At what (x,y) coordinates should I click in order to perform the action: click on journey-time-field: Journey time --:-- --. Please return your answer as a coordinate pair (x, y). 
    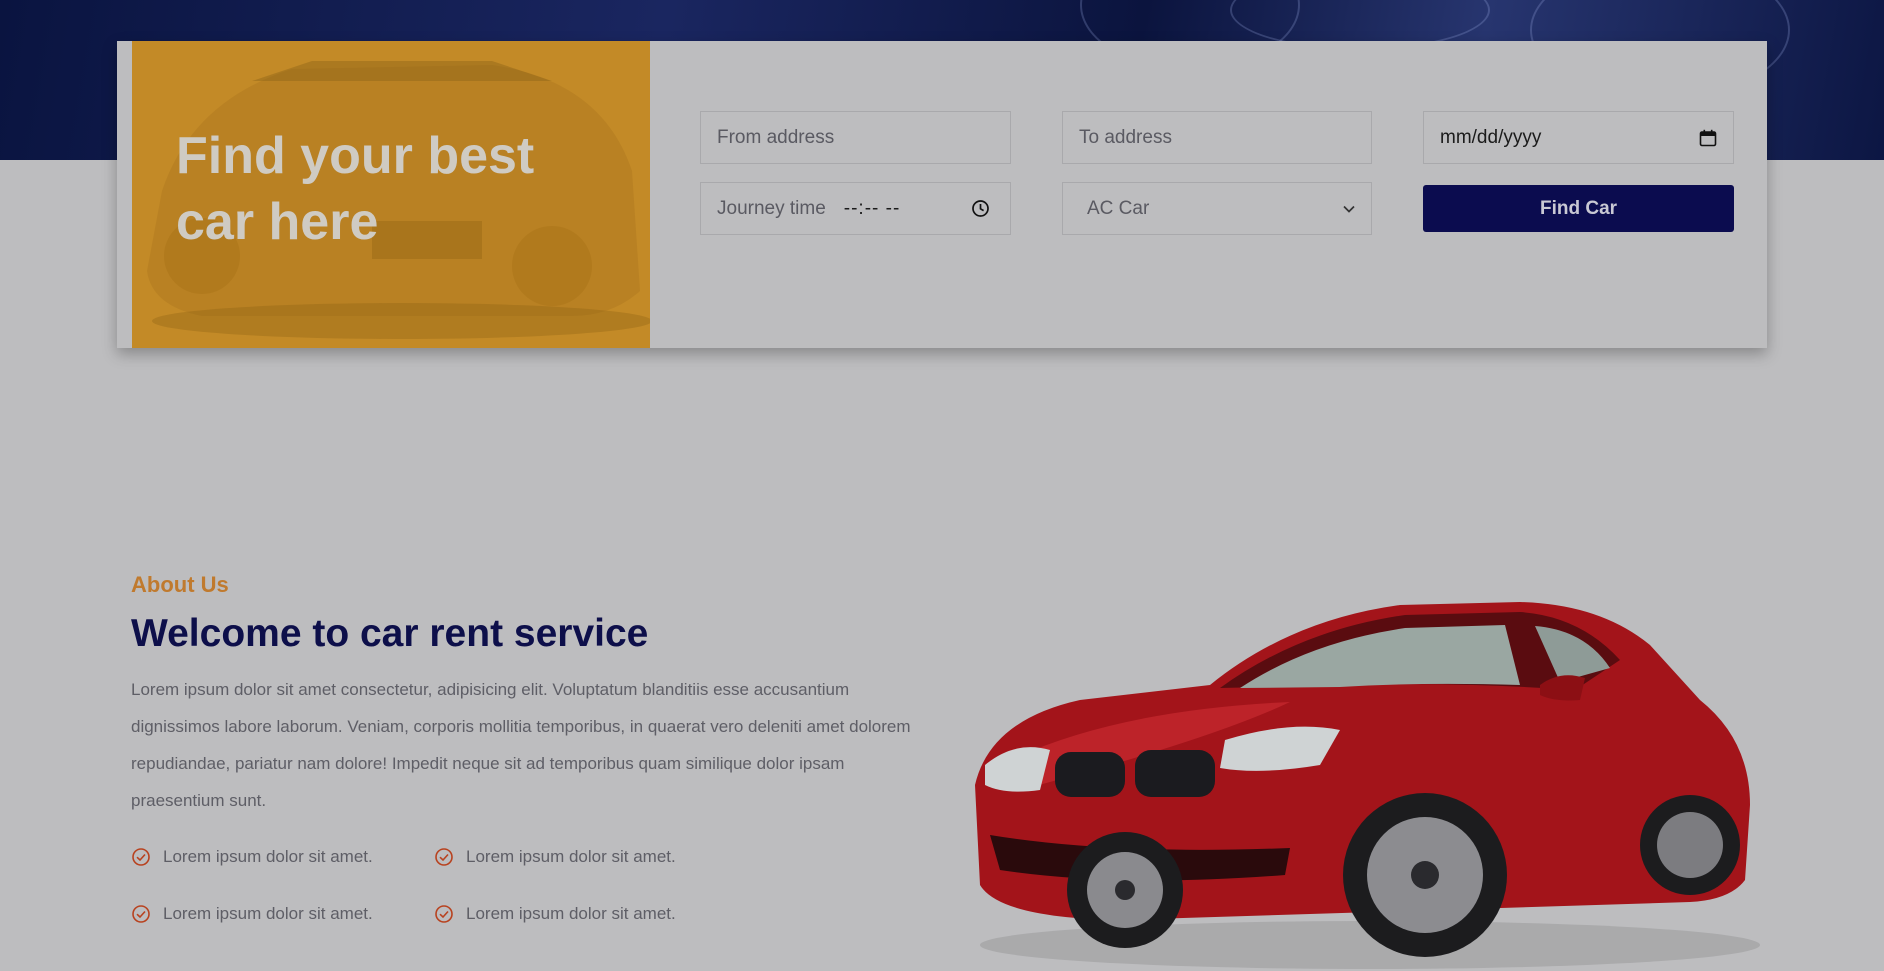
    Looking at the image, I should click on (855, 208).